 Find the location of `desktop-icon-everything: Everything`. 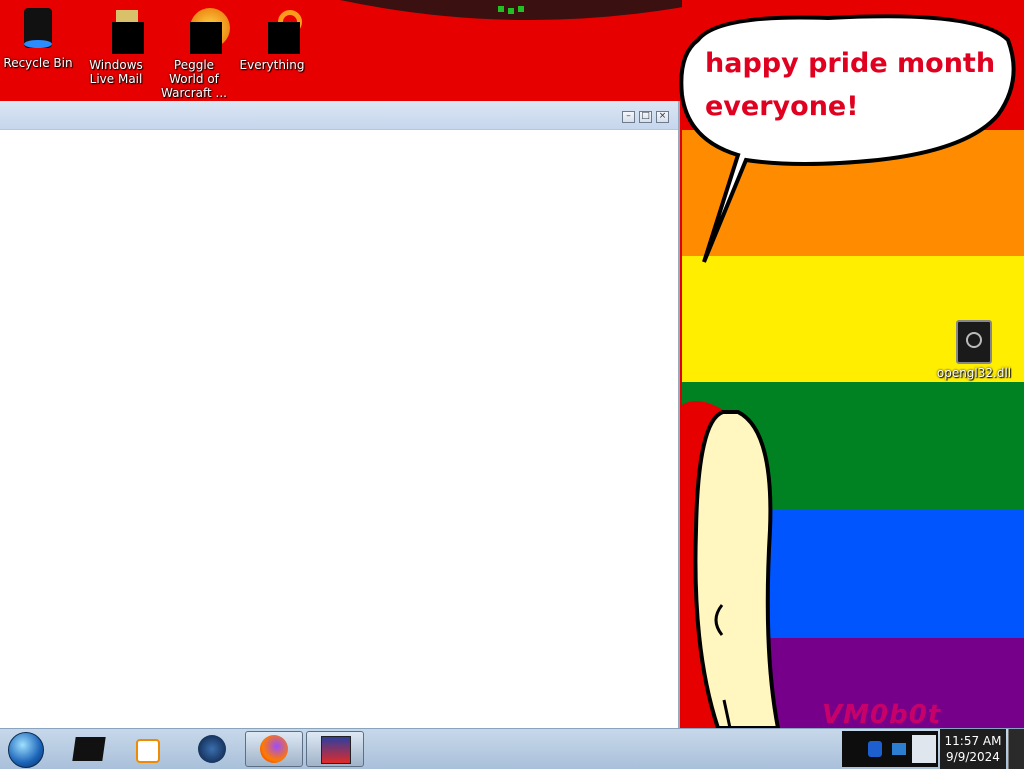

desktop-icon-everything: Everything is located at coordinates (272, 36).